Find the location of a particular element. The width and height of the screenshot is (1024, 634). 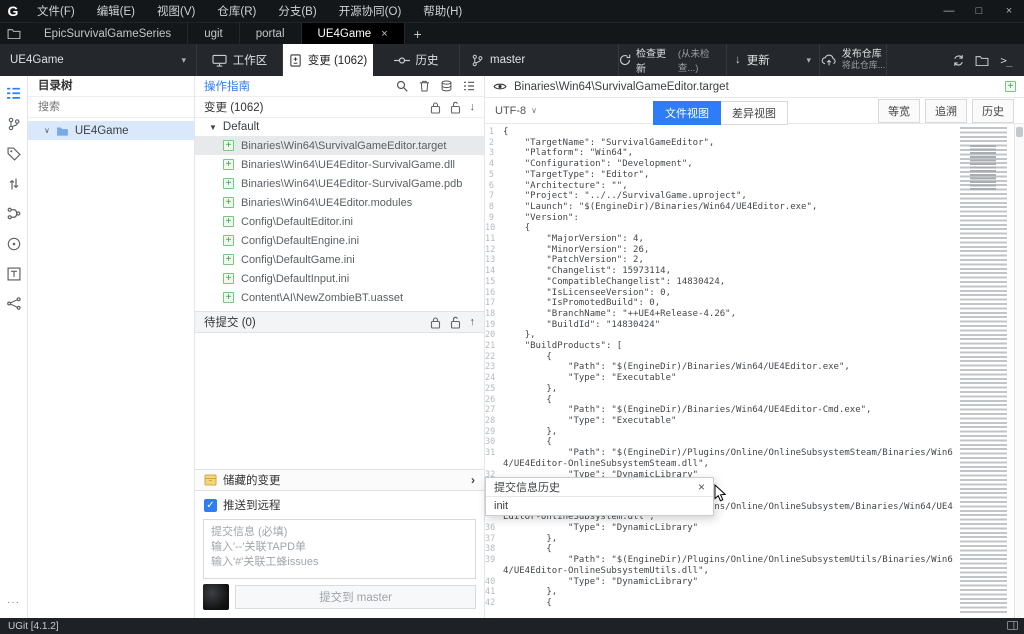

chevron-right-icon: › is located at coordinates (473, 480).